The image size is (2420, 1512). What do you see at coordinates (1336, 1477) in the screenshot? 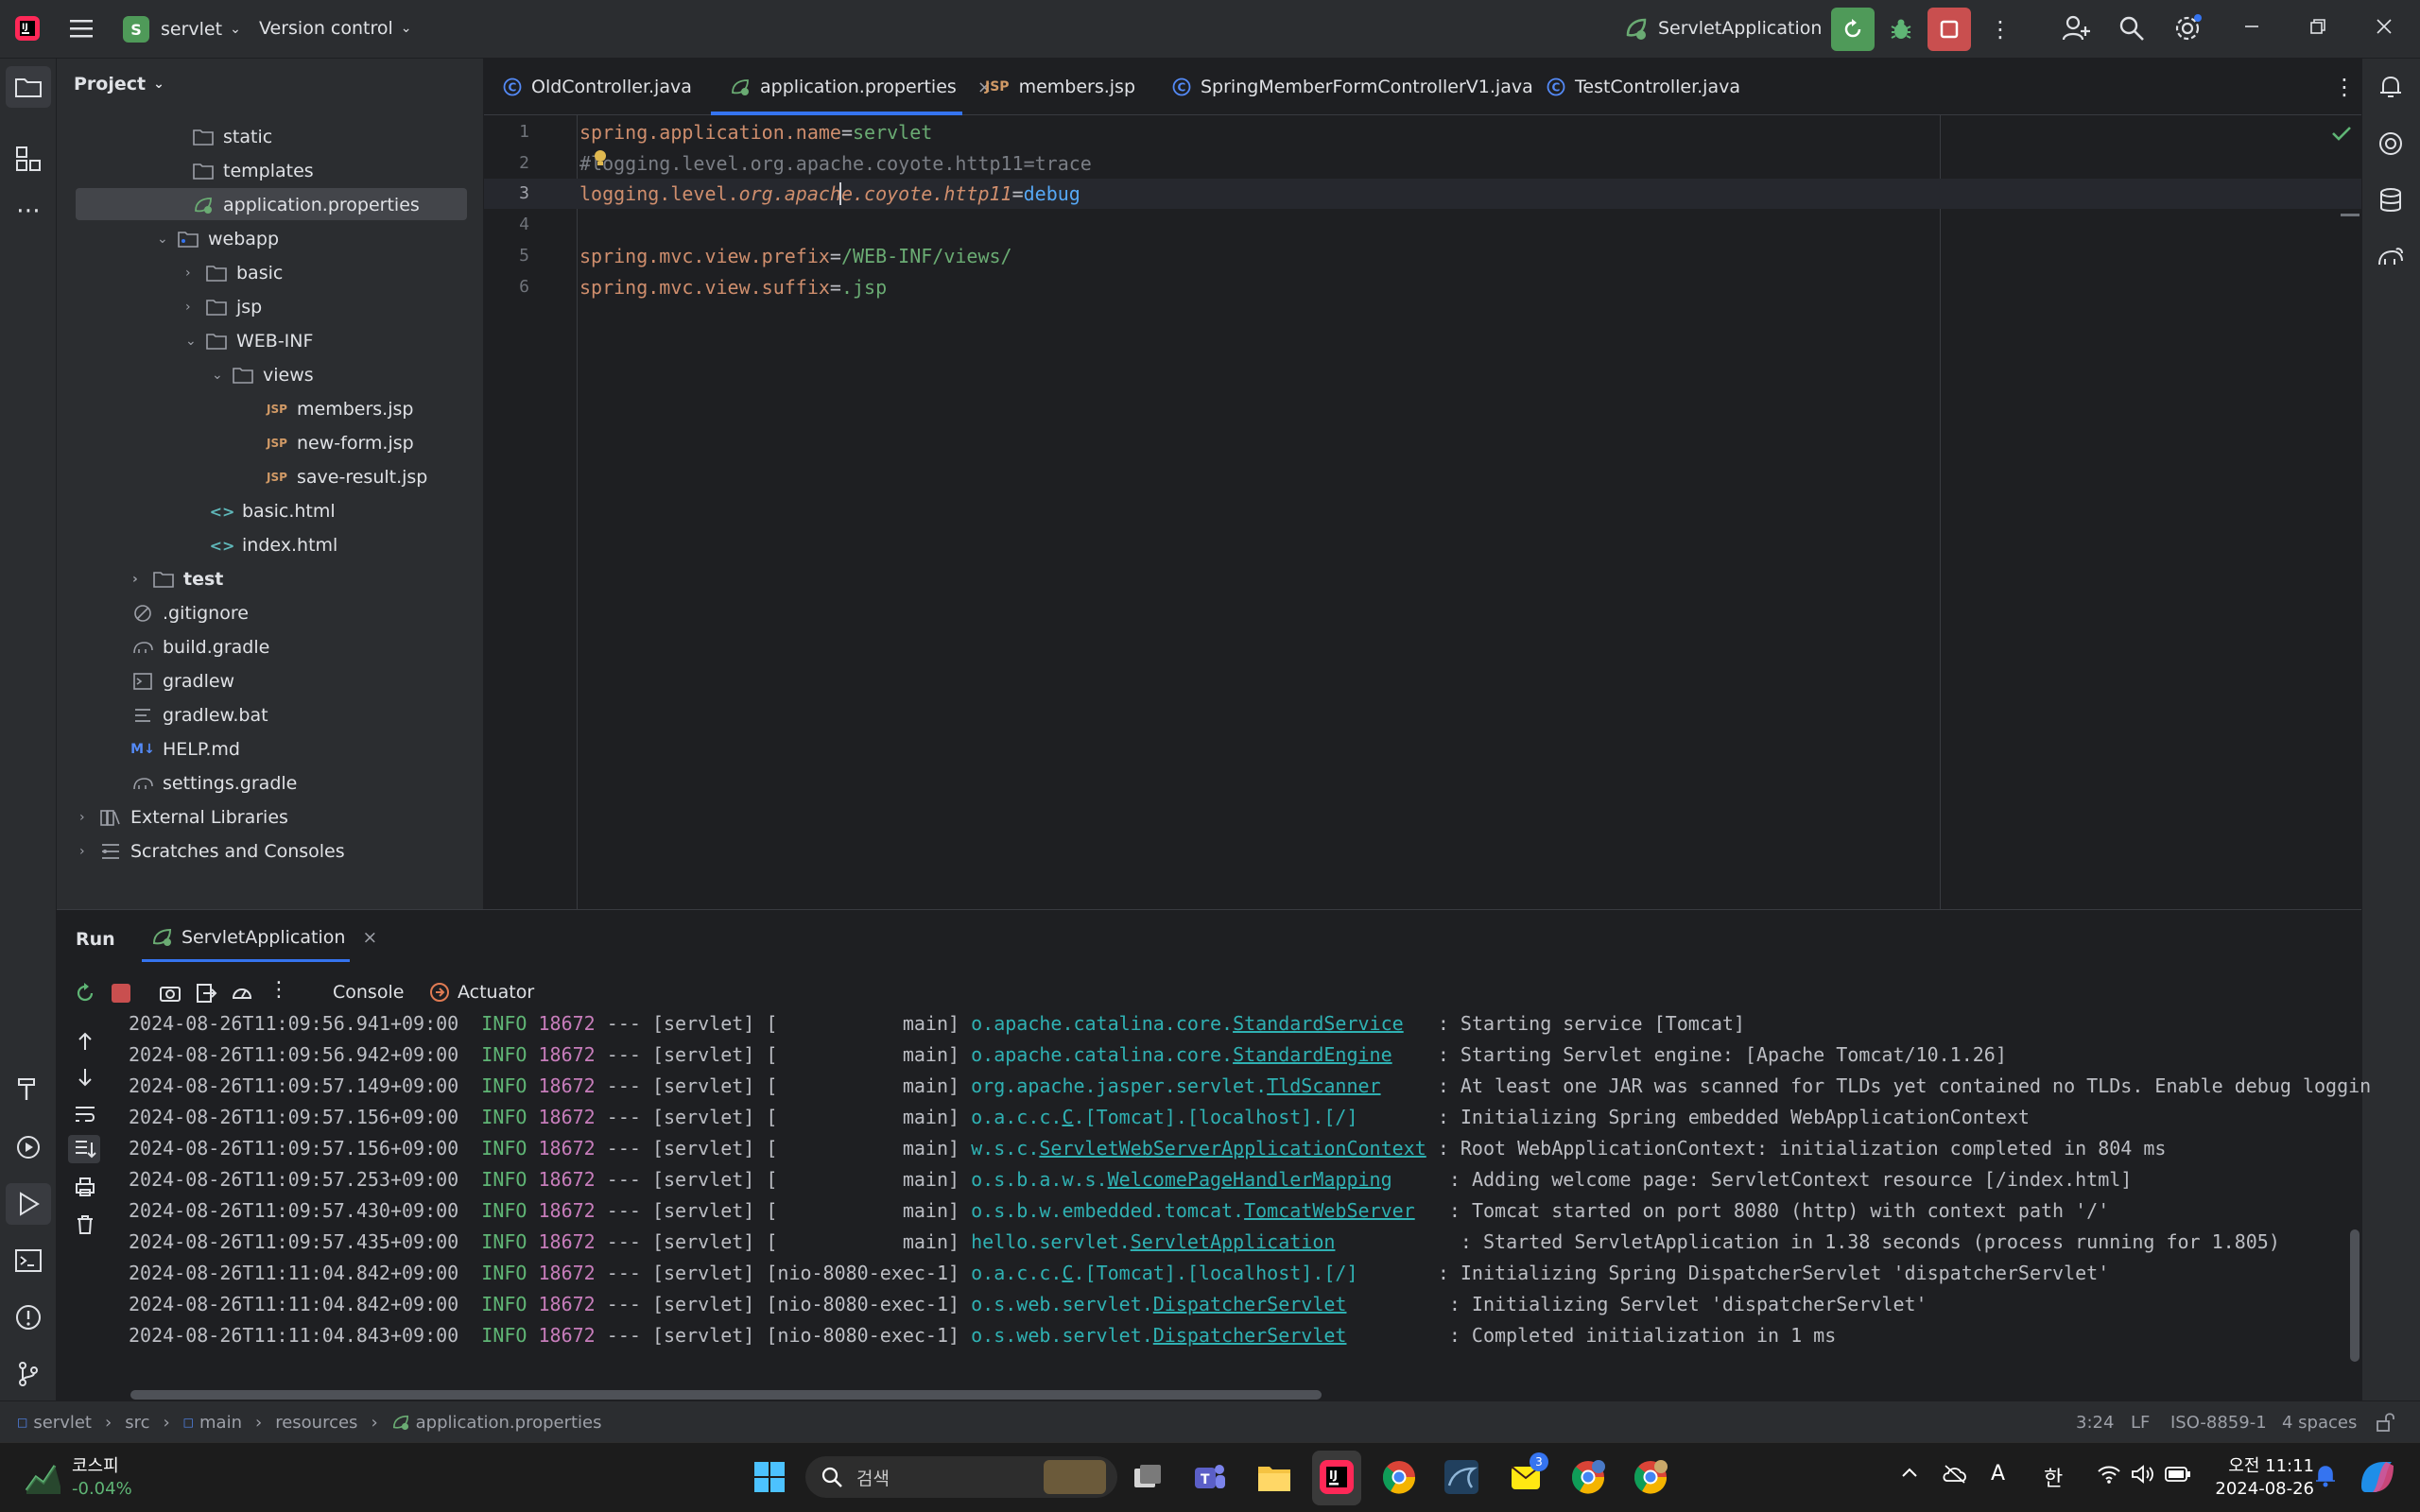
I see `intellij-idea-icon: IJ` at bounding box center [1336, 1477].